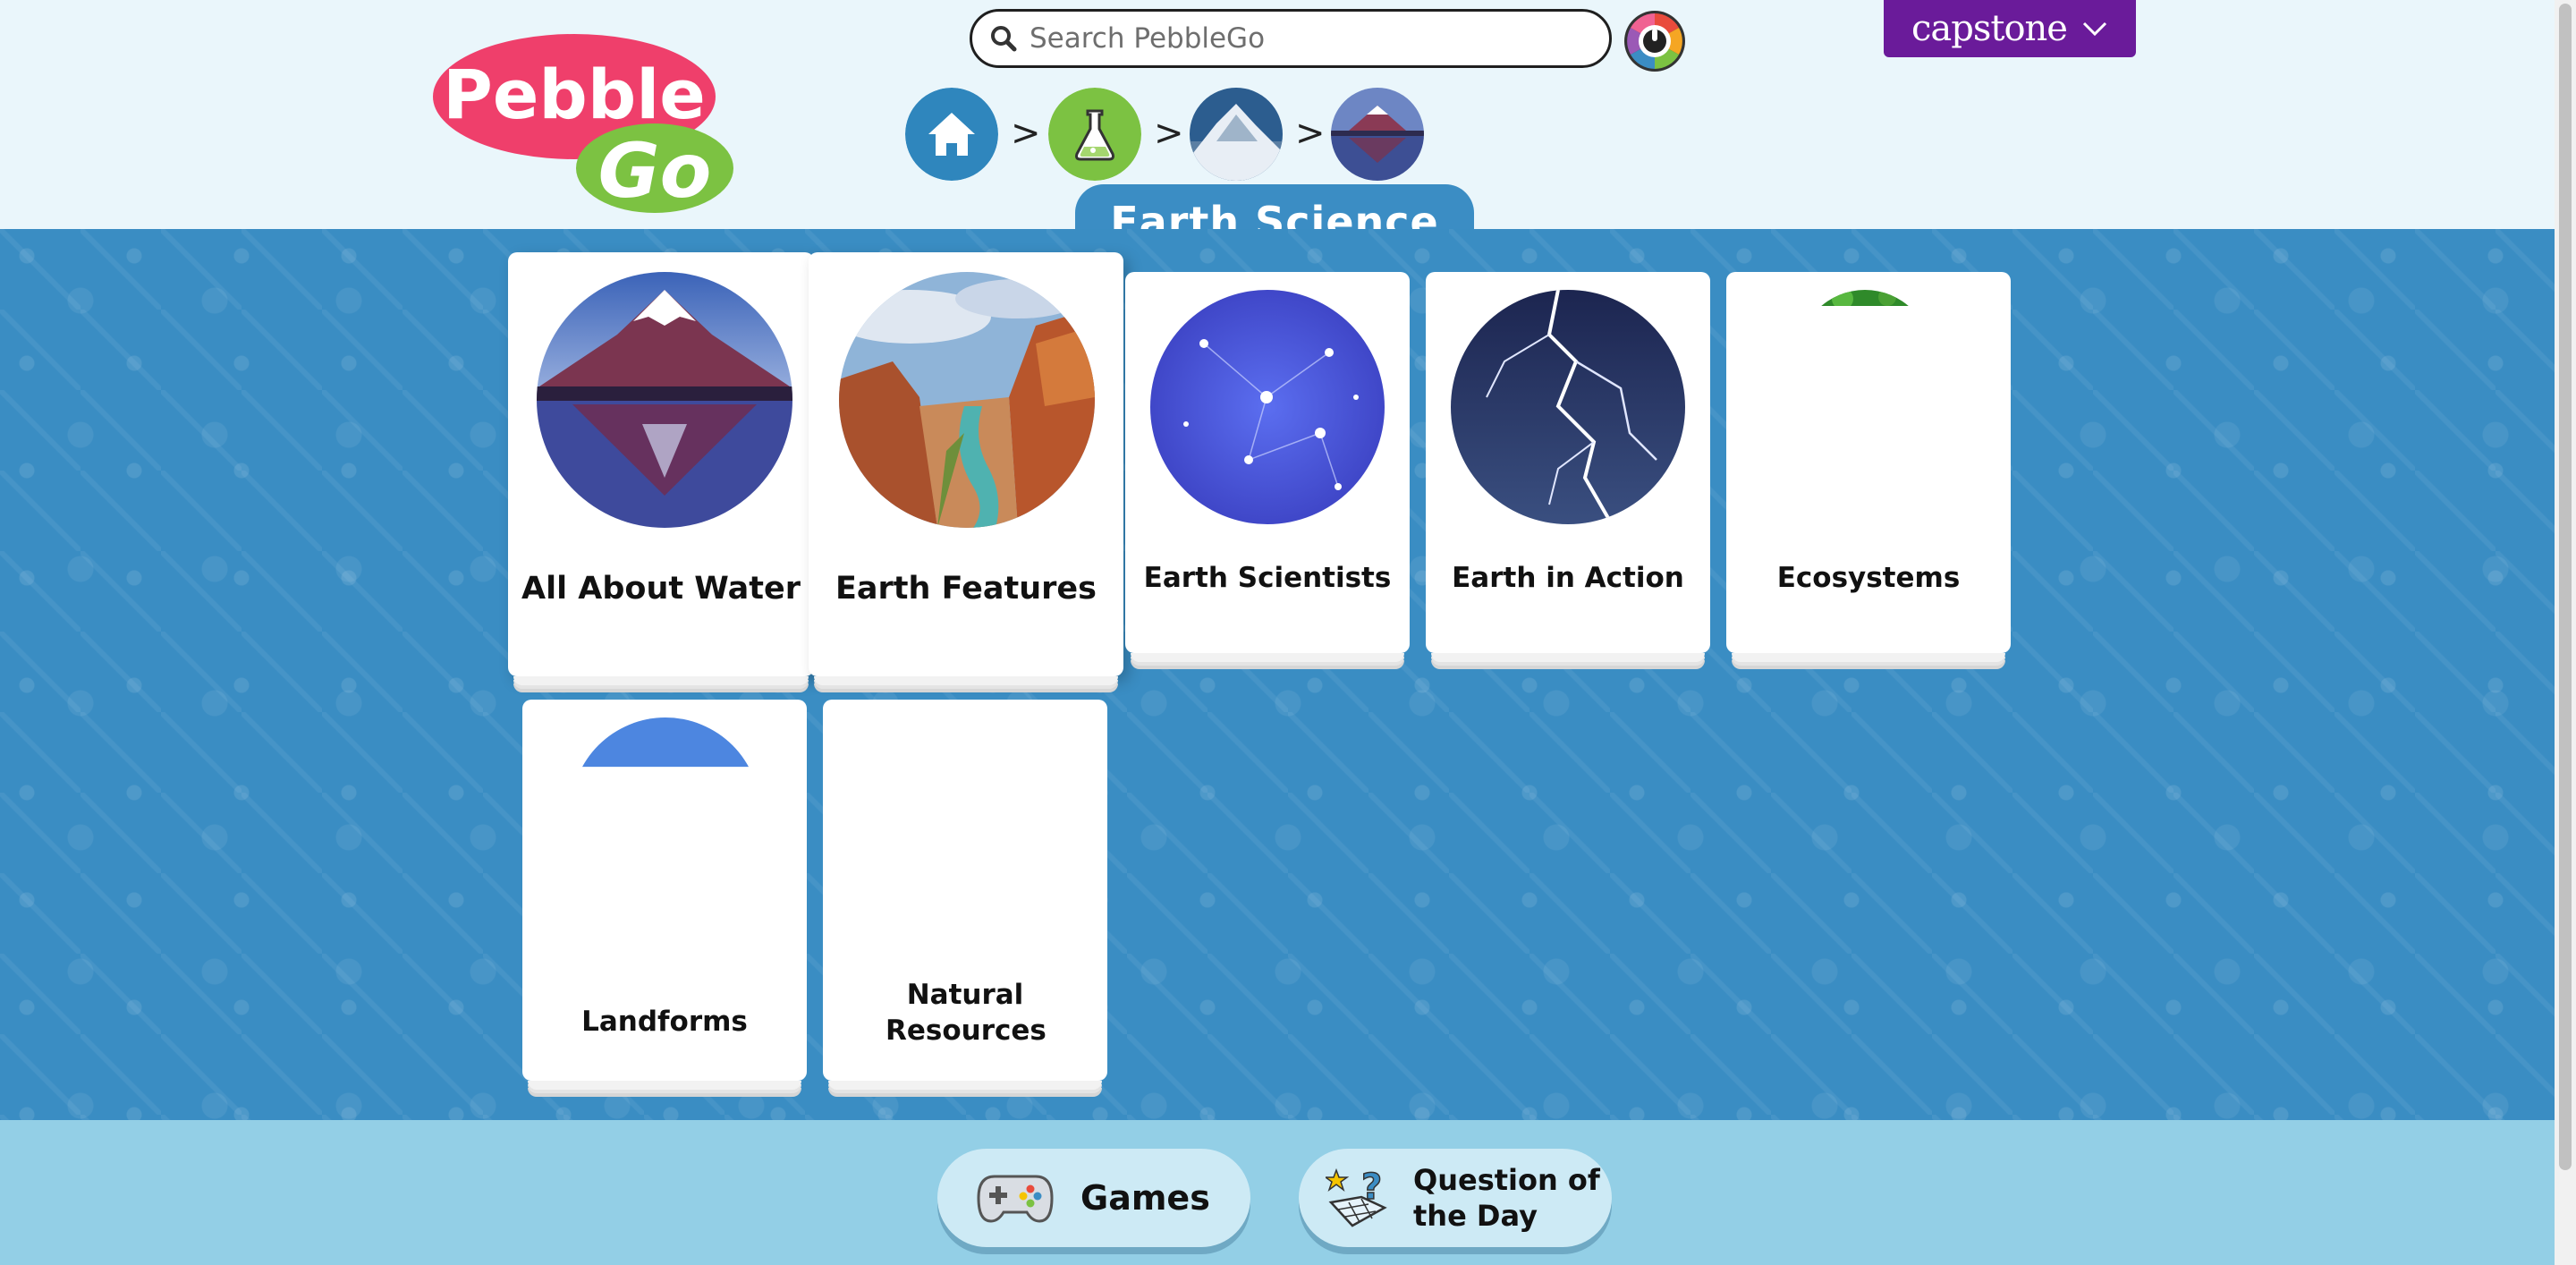 The height and width of the screenshot is (1265, 2576). What do you see at coordinates (1004, 39) in the screenshot?
I see `search-icon` at bounding box center [1004, 39].